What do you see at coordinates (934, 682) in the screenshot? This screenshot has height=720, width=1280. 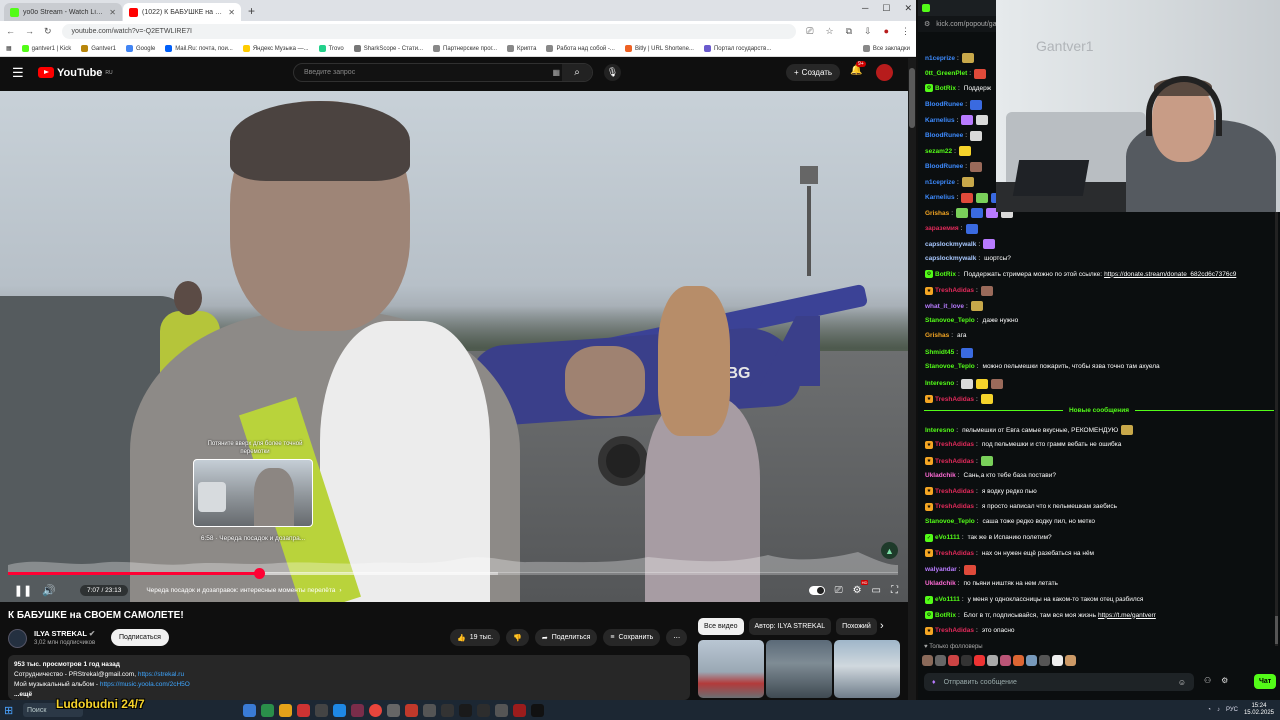 I see `emote-picker-icon: ♦` at bounding box center [934, 682].